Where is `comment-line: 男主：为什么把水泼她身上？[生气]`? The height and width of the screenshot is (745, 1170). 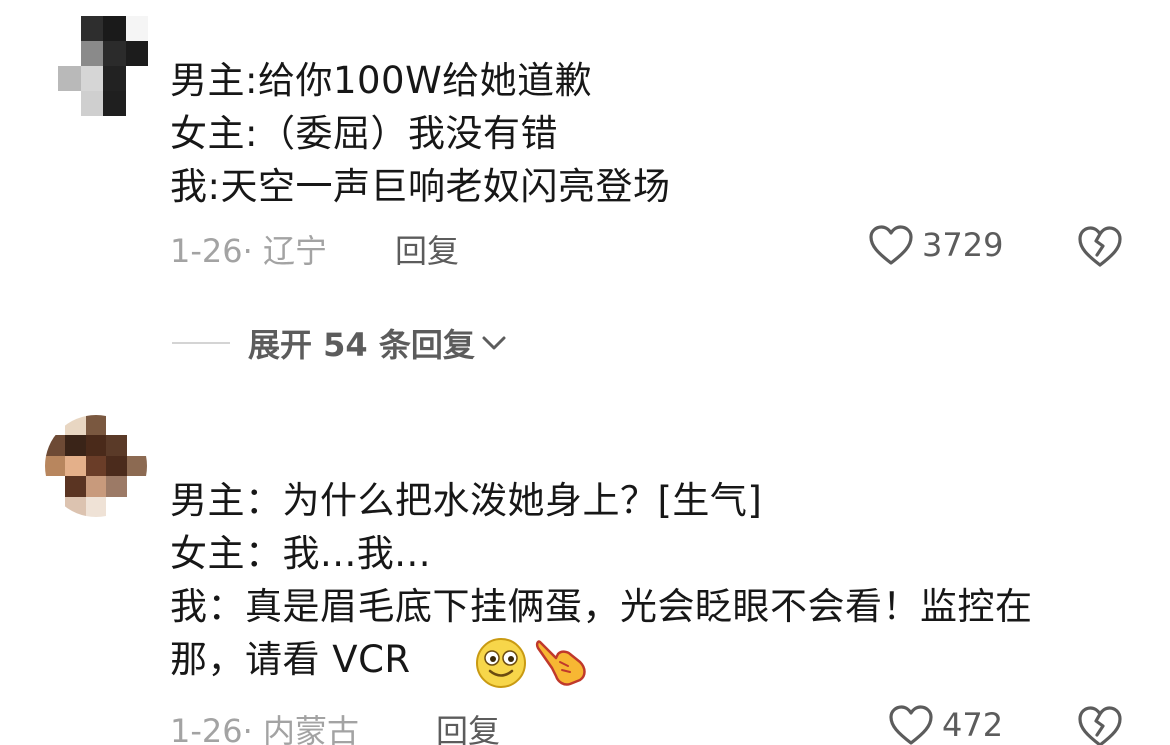 comment-line: 男主：为什么把水泼她身上？[生气] is located at coordinates (466, 500).